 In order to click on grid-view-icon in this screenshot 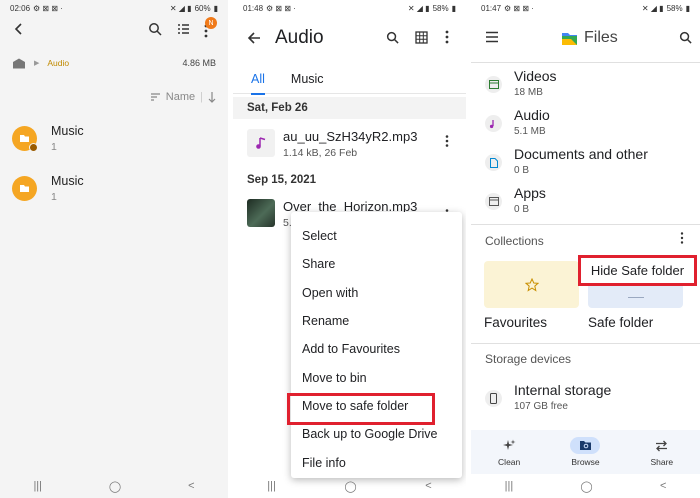, I will do `click(421, 37)`.